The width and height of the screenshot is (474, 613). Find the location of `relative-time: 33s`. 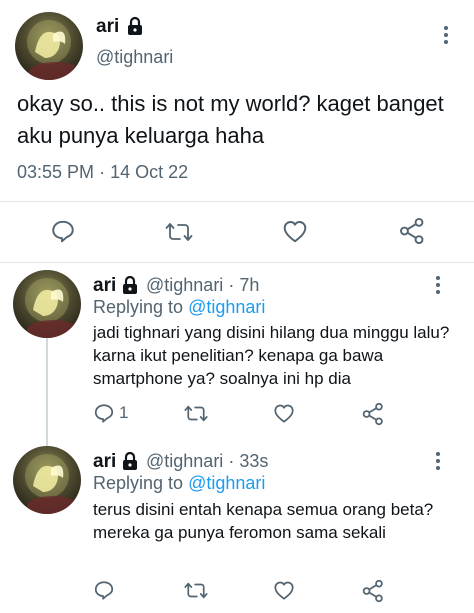

relative-time: 33s is located at coordinates (253, 461).